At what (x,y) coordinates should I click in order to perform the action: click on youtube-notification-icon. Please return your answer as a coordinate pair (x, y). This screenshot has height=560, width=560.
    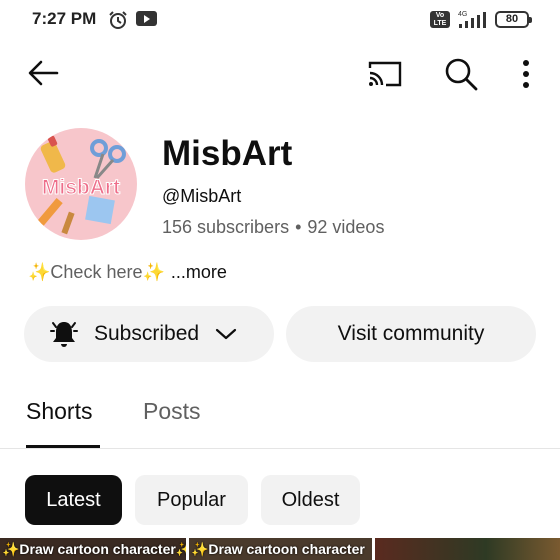
    Looking at the image, I should click on (146, 18).